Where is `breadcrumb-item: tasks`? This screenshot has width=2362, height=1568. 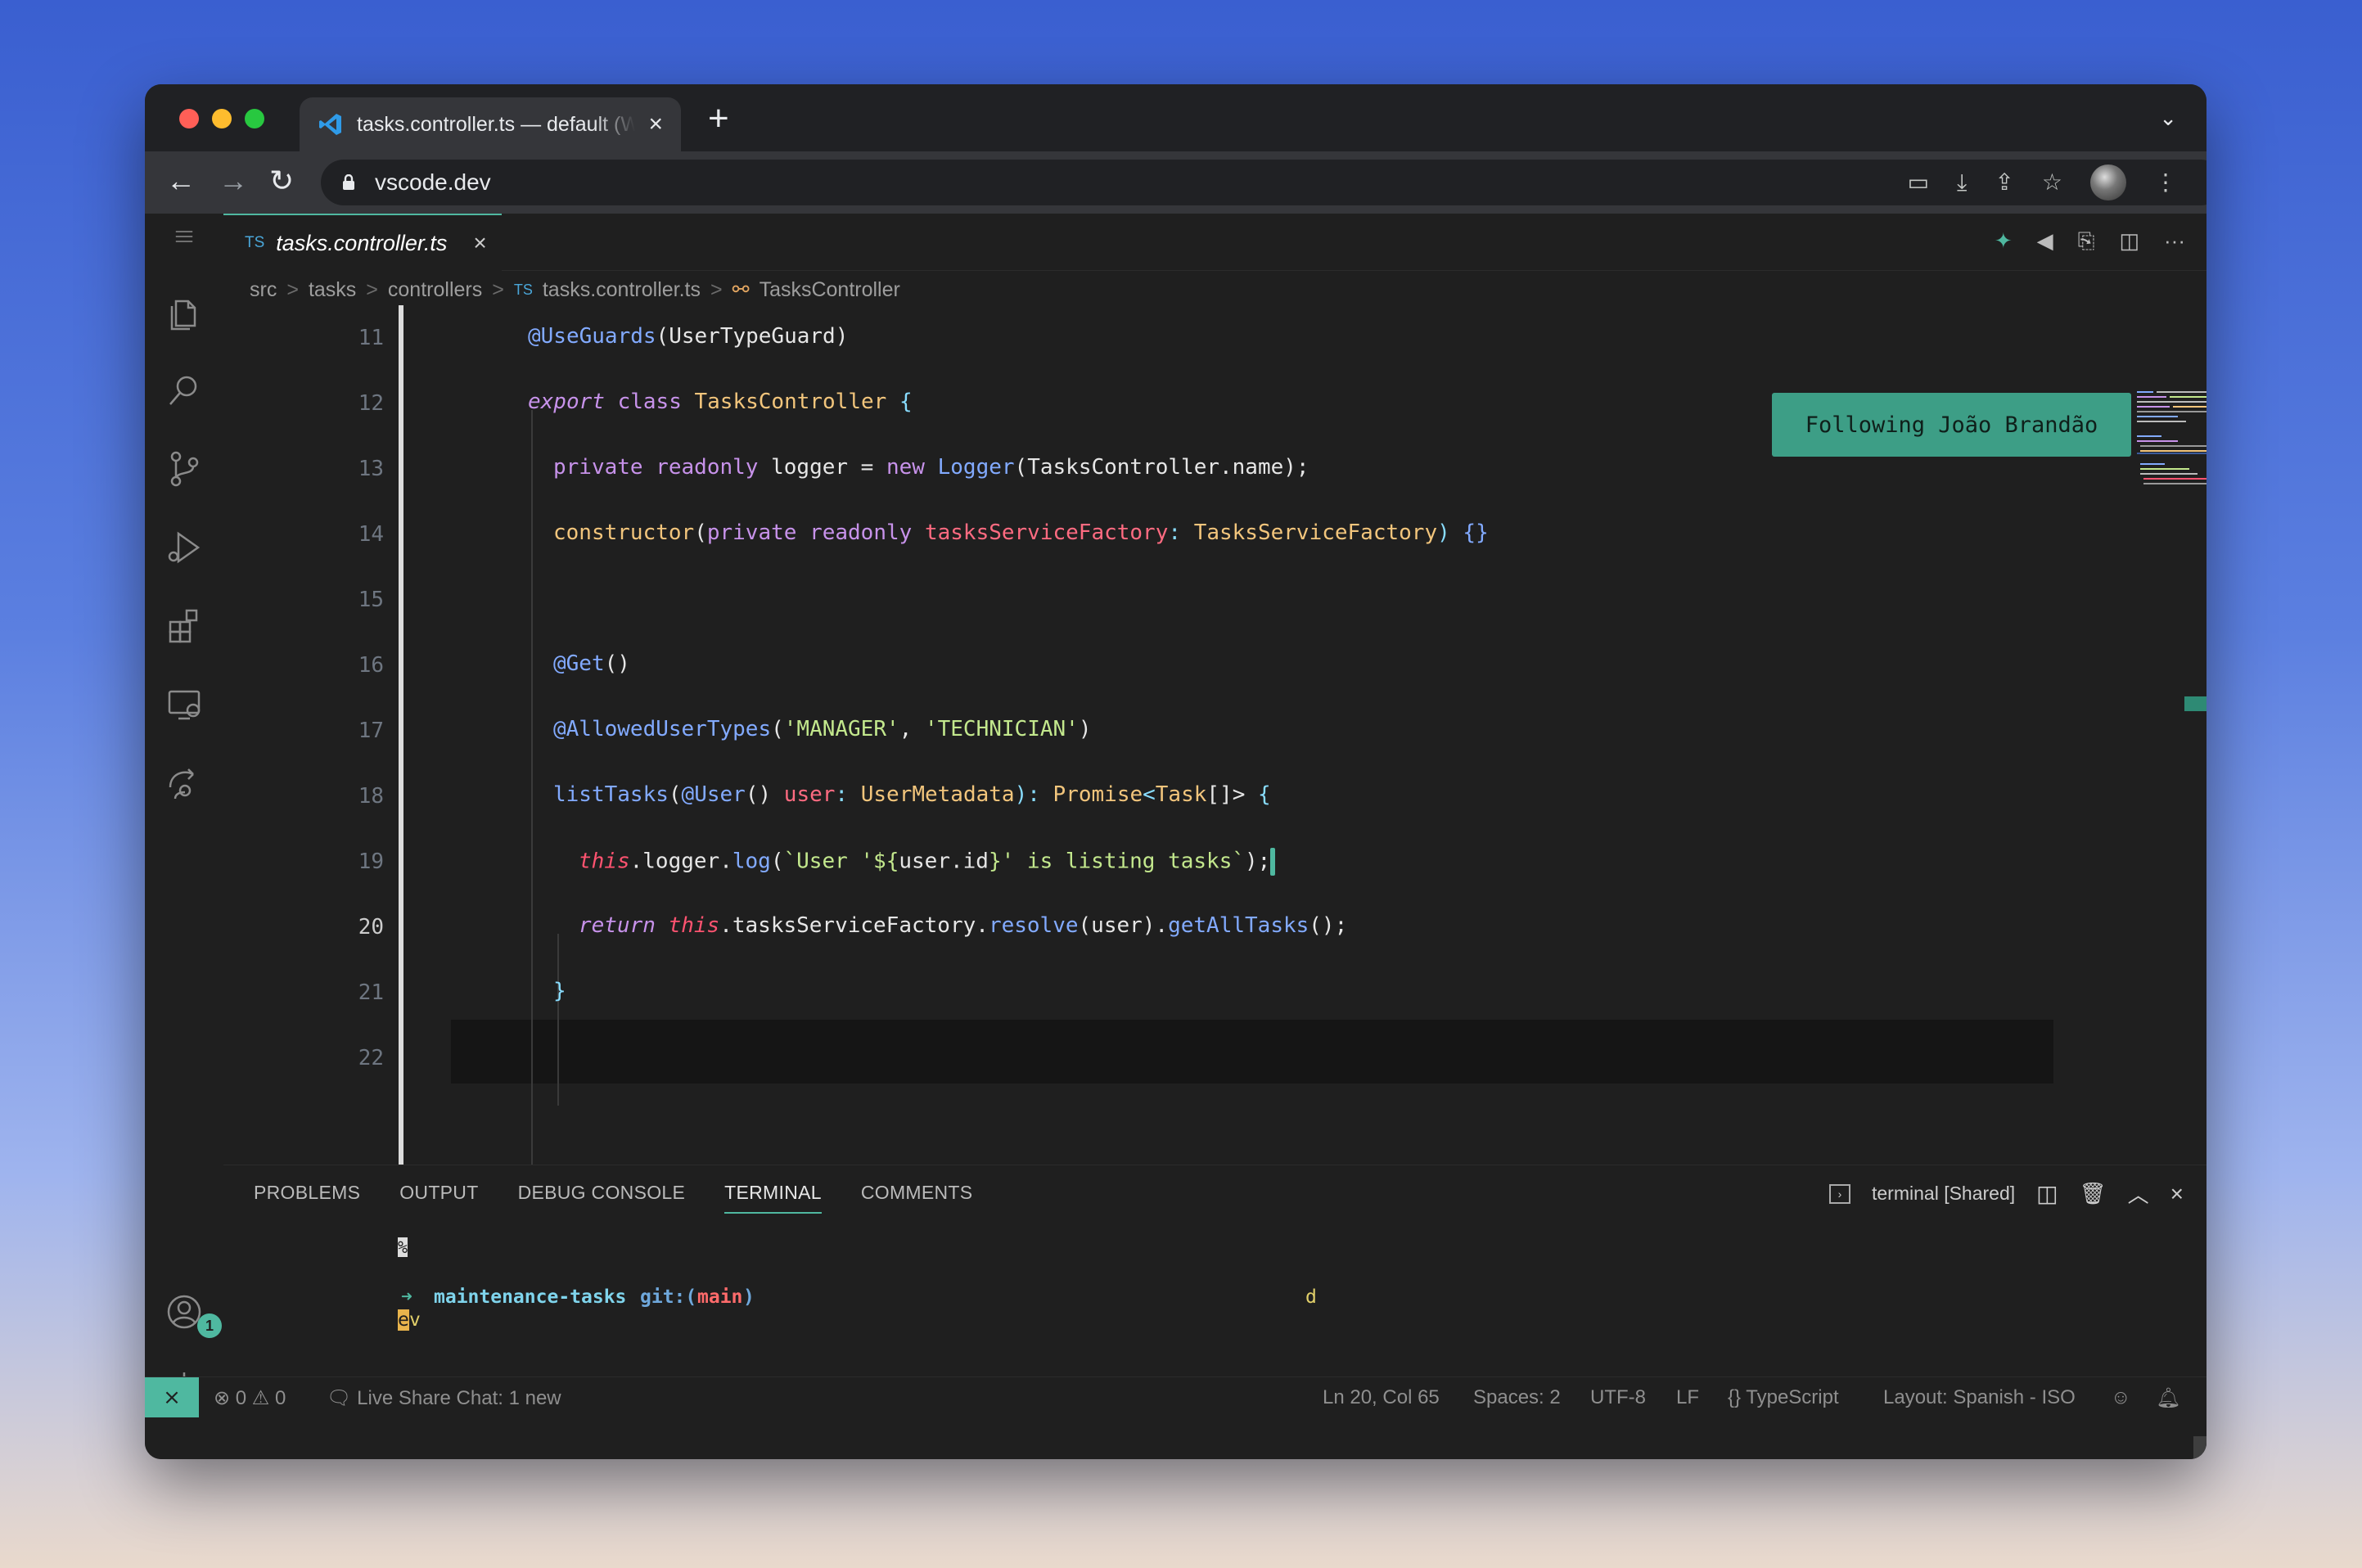 breadcrumb-item: tasks is located at coordinates (333, 290).